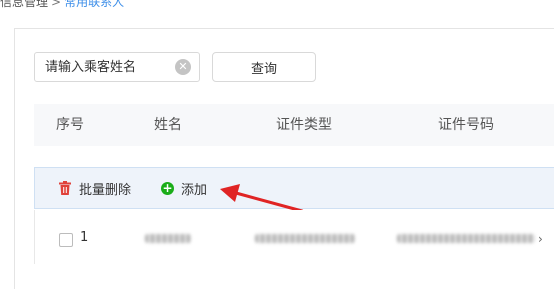 The width and height of the screenshot is (554, 289). I want to click on clear-icon: ✕, so click(183, 67).